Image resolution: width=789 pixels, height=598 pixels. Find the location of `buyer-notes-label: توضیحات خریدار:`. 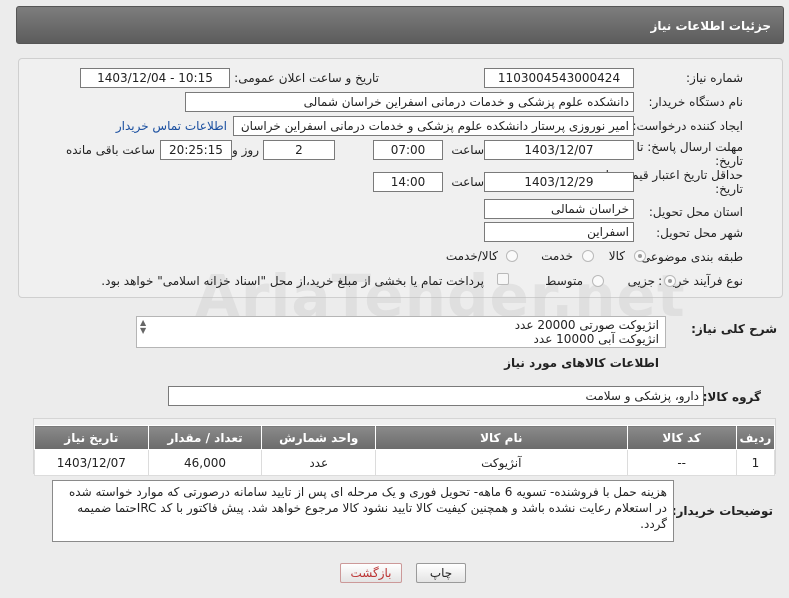

buyer-notes-label: توضیحات خریدار: is located at coordinates (722, 511).